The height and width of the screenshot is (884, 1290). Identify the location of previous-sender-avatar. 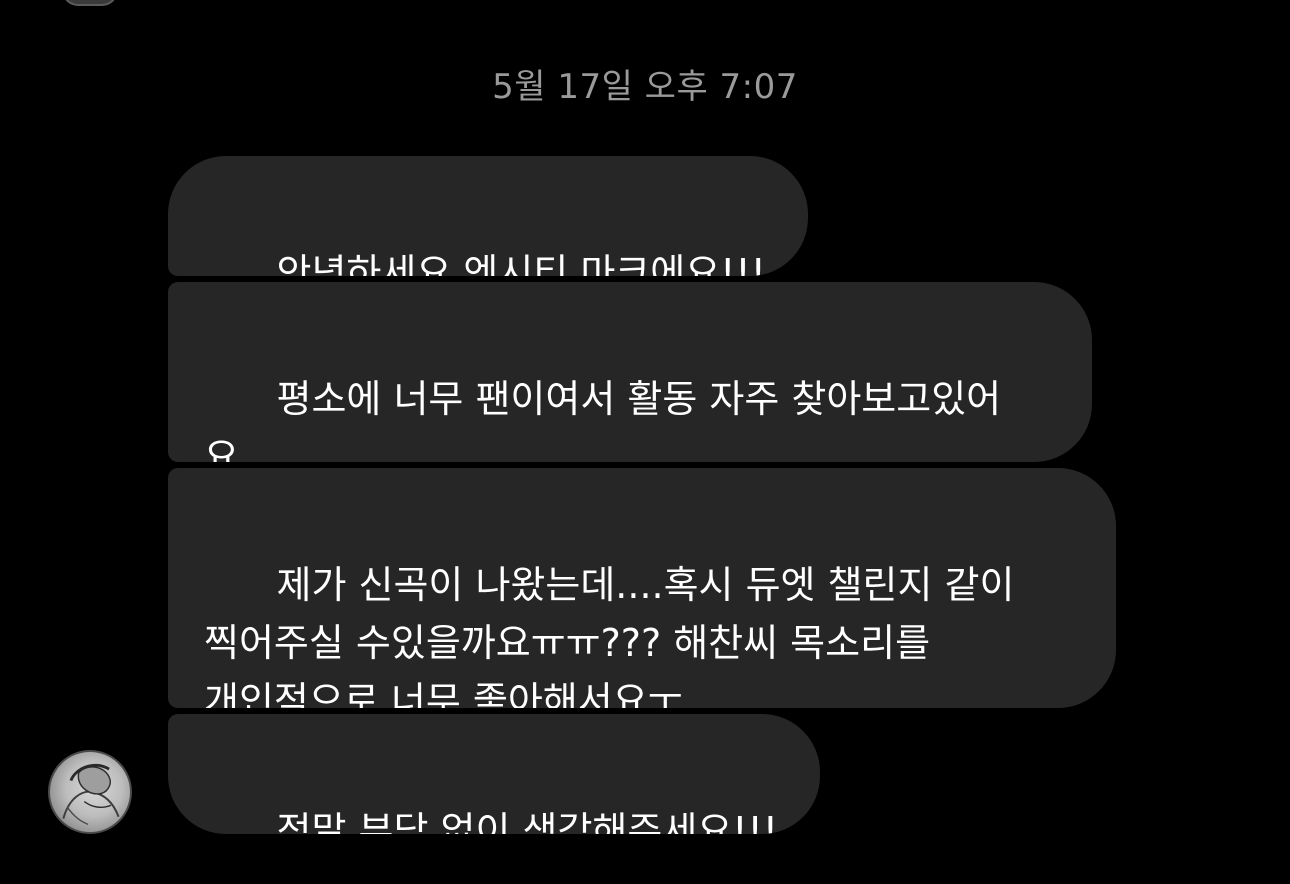
(90, 3).